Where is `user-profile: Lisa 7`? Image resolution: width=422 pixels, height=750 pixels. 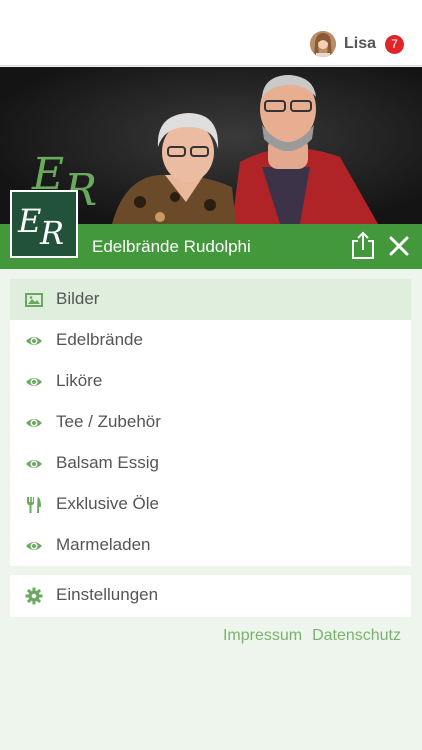 user-profile: Lisa 7 is located at coordinates (356, 44).